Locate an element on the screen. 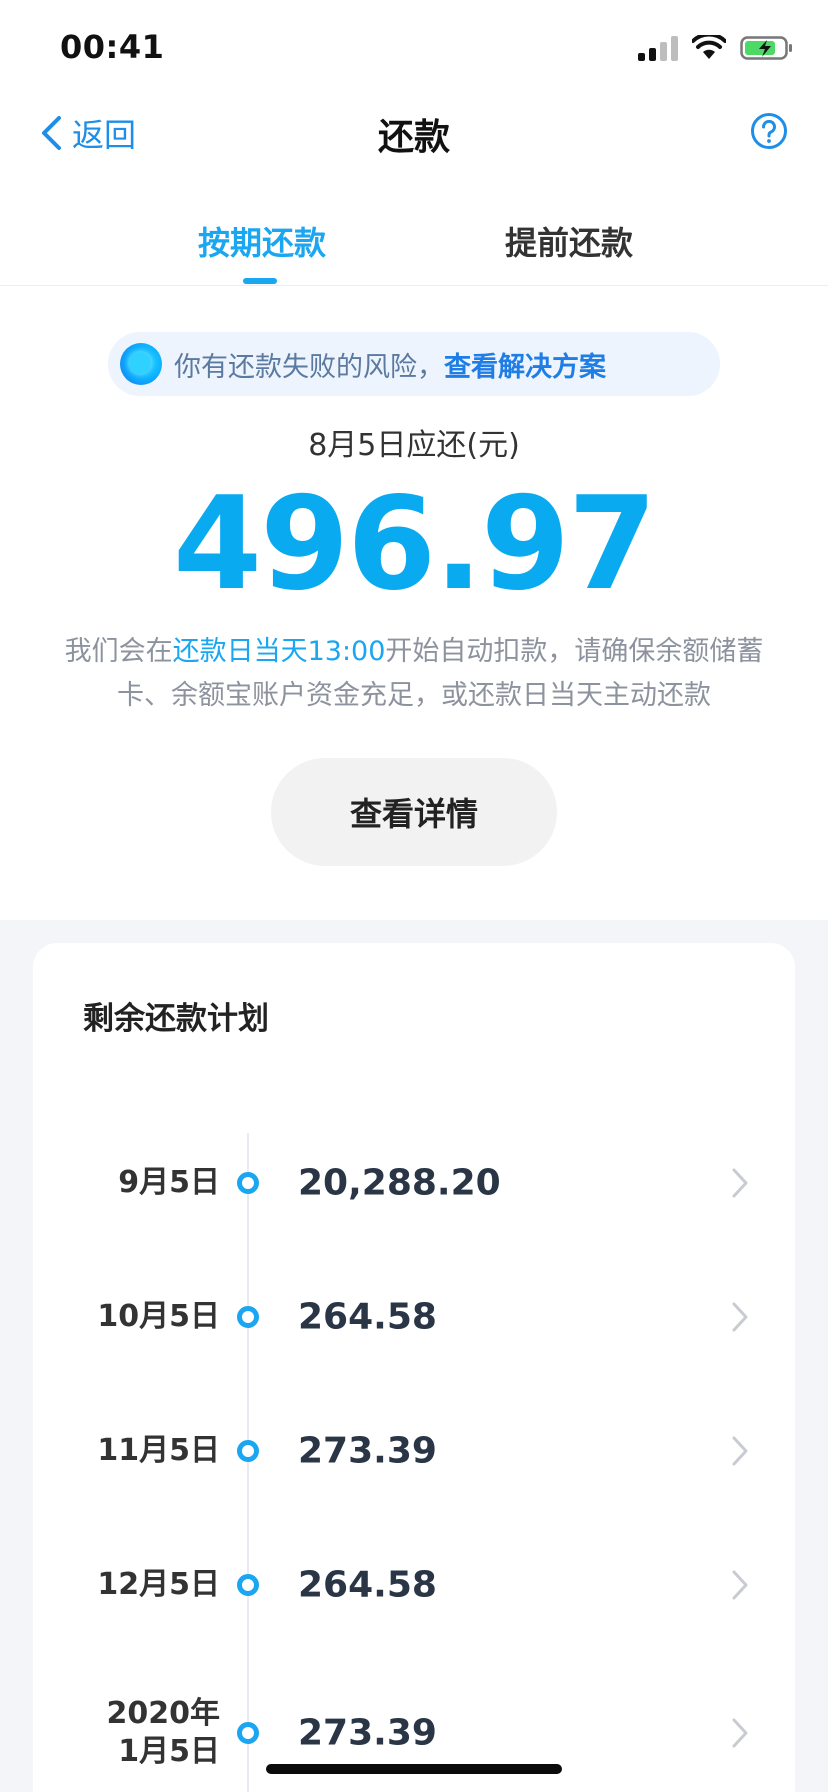 This screenshot has width=828, height=1792. page-title: 还款 is located at coordinates (413, 137).